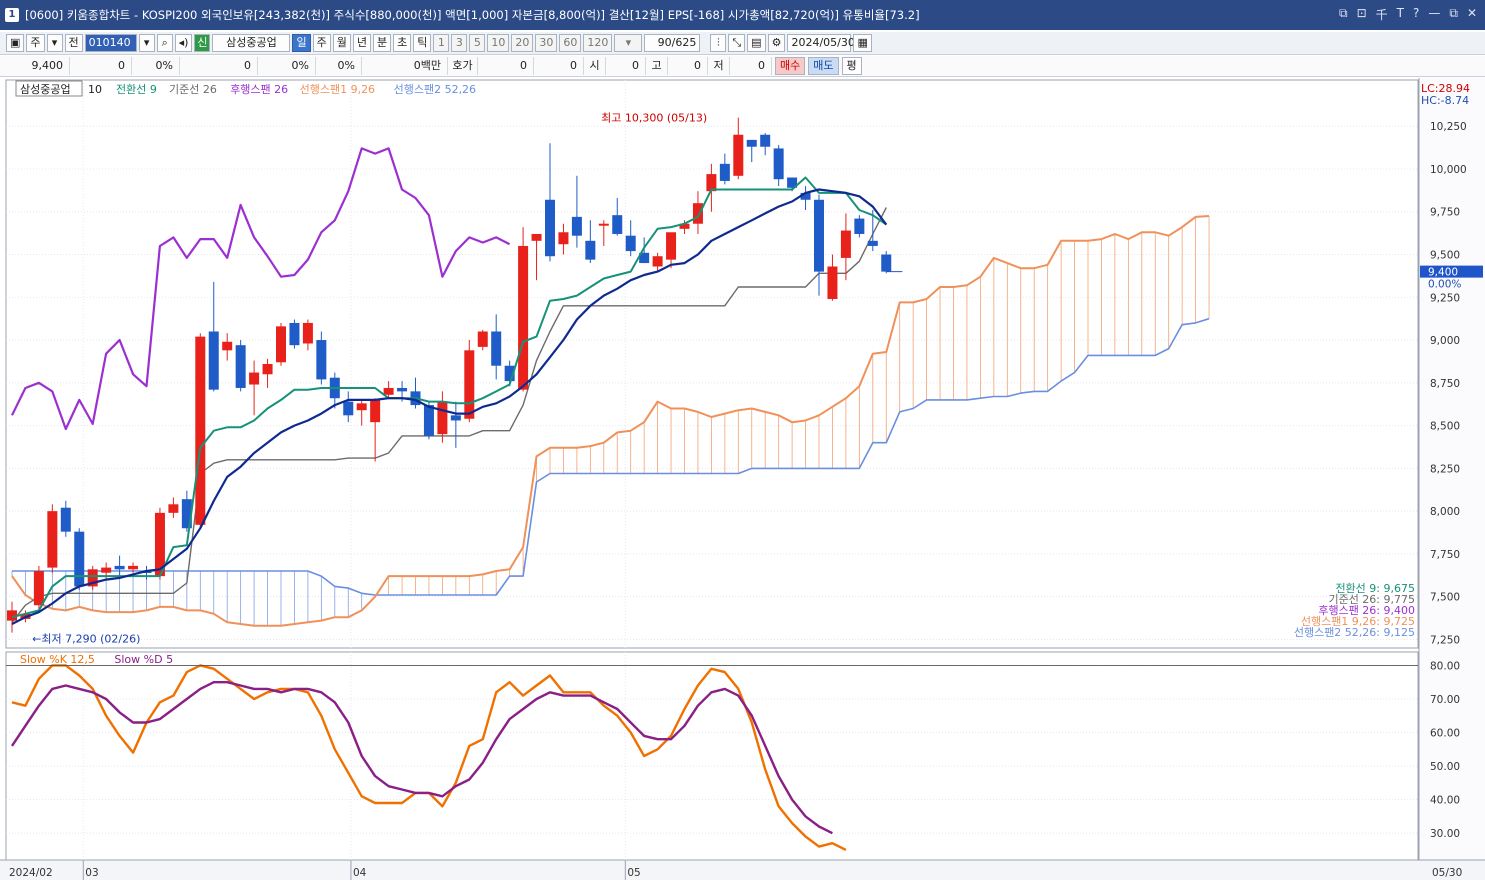 Image resolution: width=1485 pixels, height=880 pixels. Describe the element at coordinates (54, 43) in the screenshot. I see `dropdown-arrow-icon: ▾` at that location.